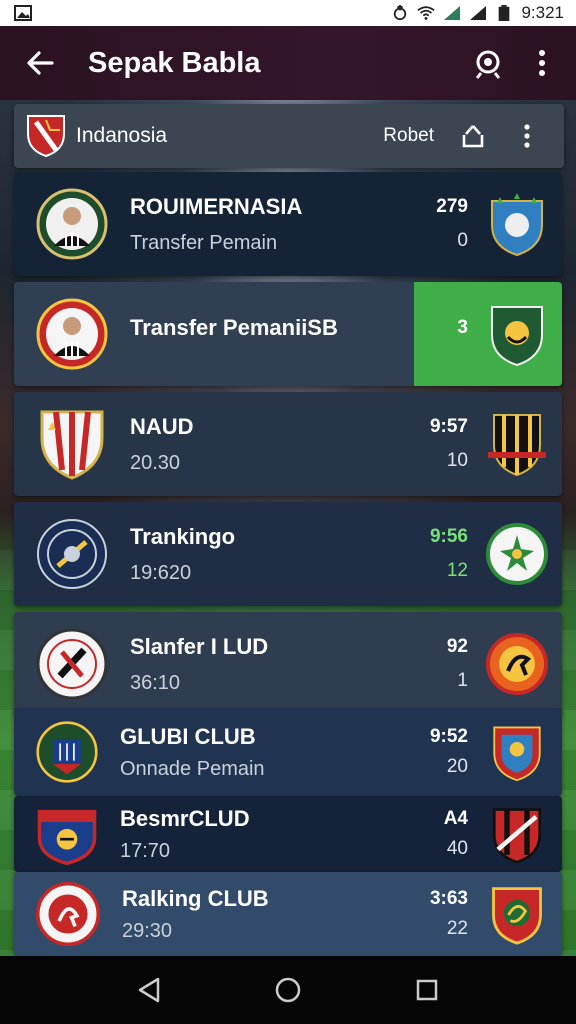 The height and width of the screenshot is (1024, 576). What do you see at coordinates (457, 570) in the screenshot?
I see `score-secondary: 12` at bounding box center [457, 570].